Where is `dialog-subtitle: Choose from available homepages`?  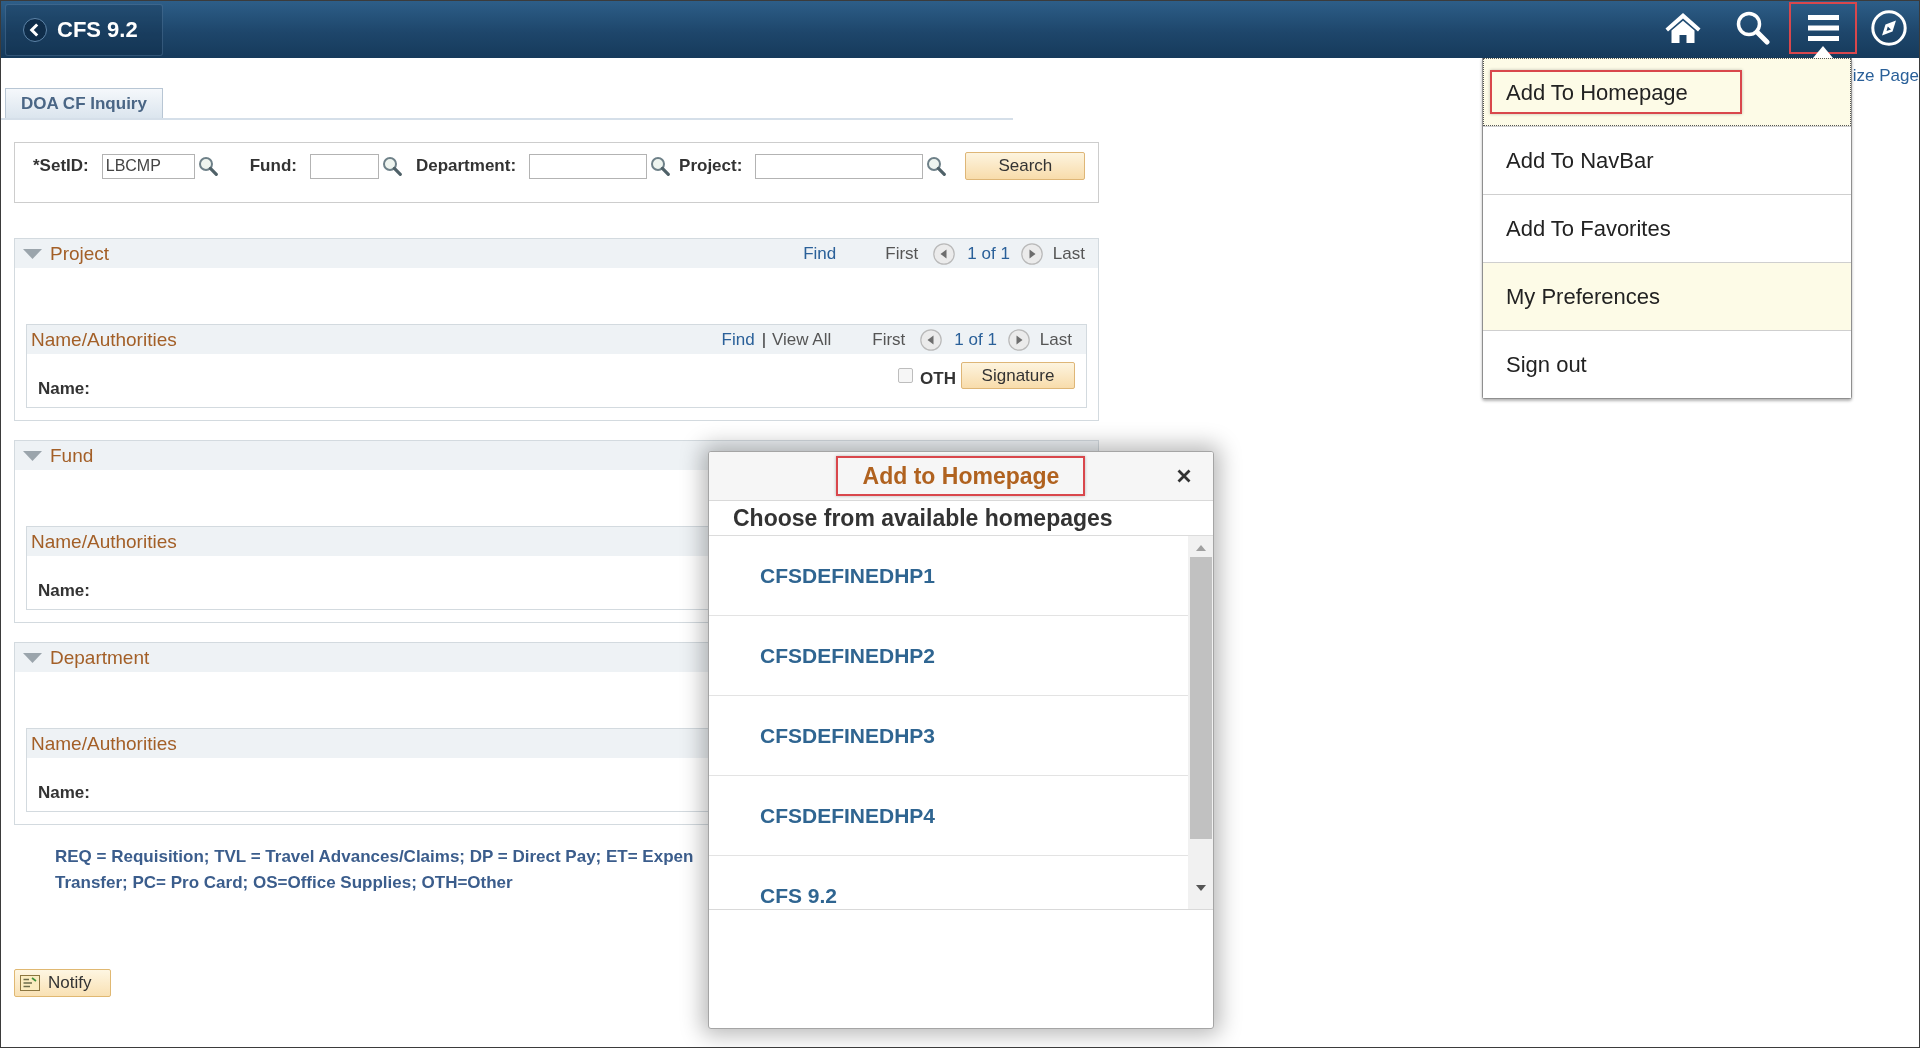 dialog-subtitle: Choose from available homepages is located at coordinates (961, 518).